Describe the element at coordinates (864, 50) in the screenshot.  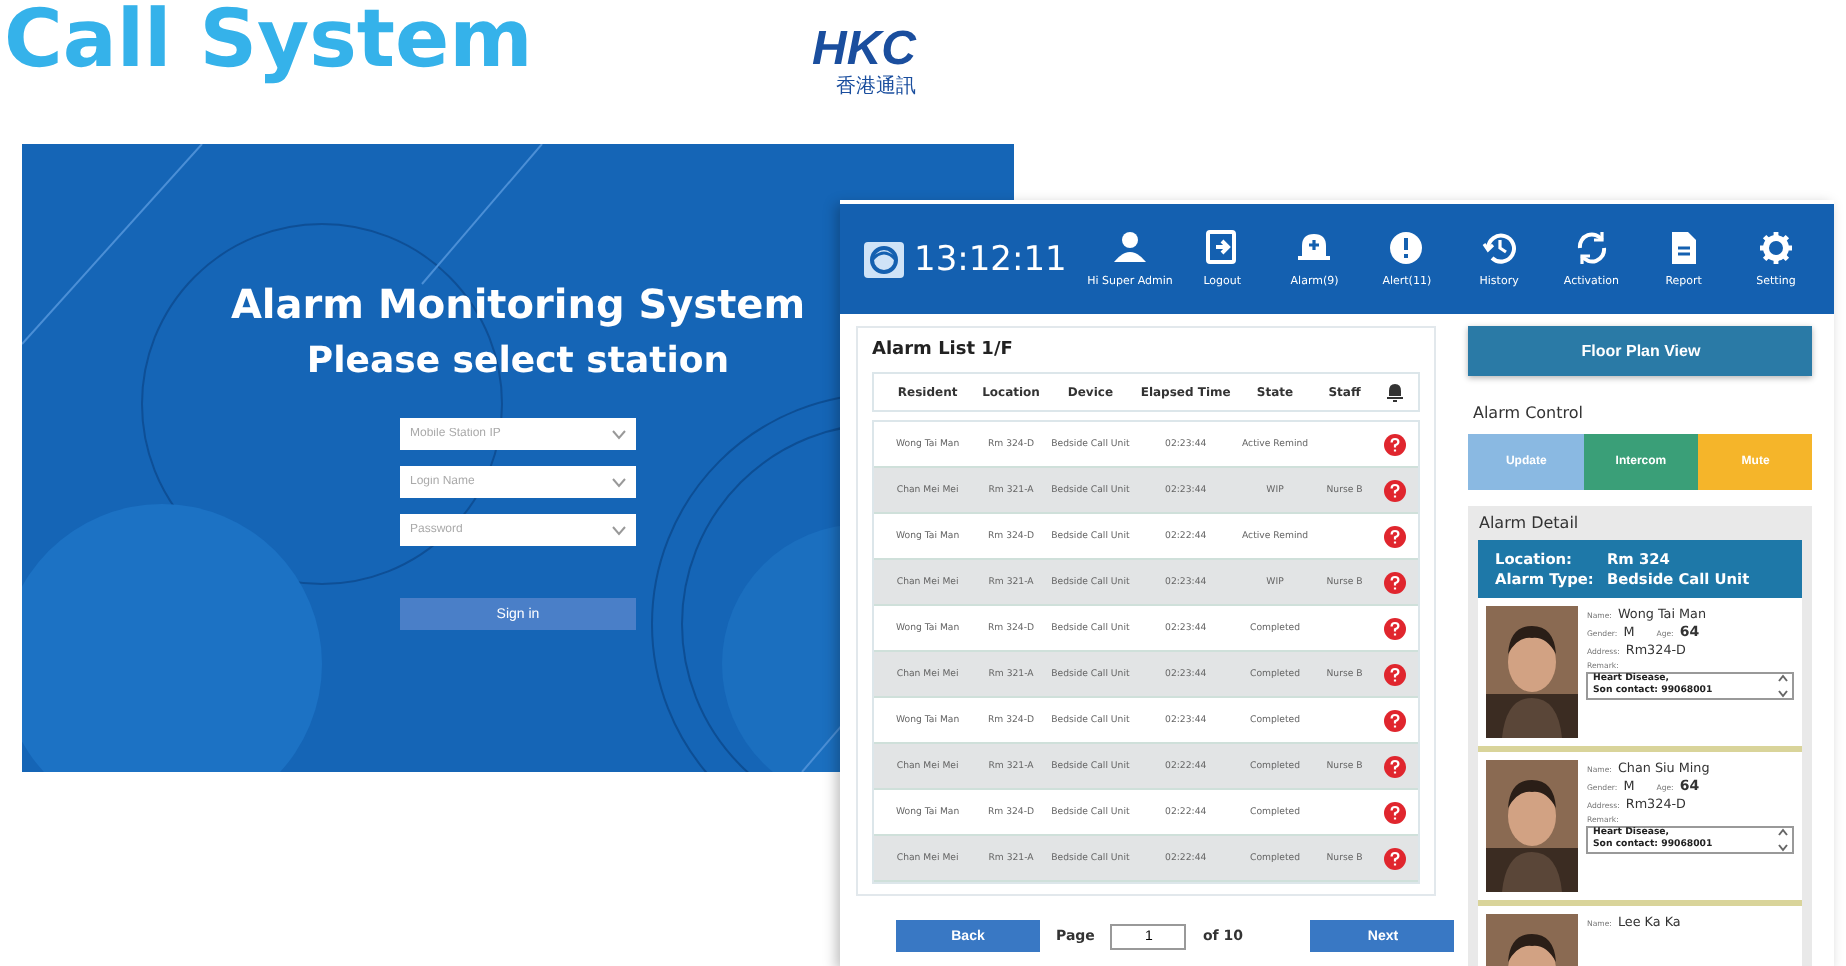
I see `logo: HKC` at that location.